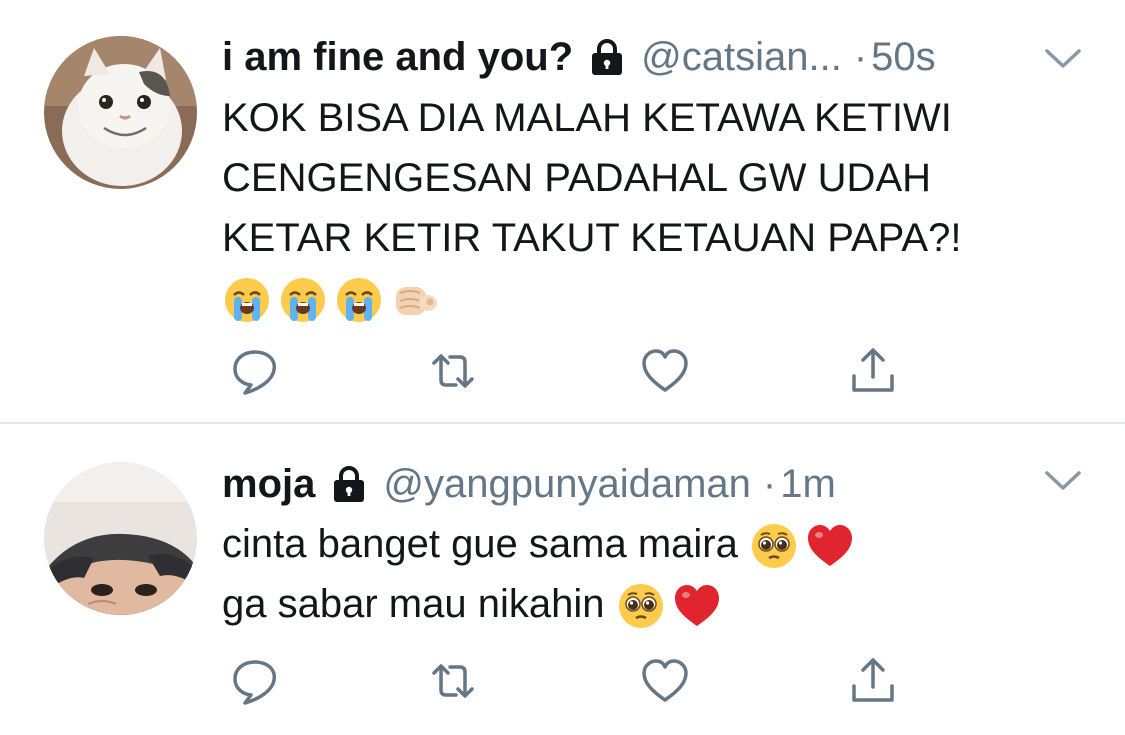 The height and width of the screenshot is (735, 1125). Describe the element at coordinates (480, 544) in the screenshot. I see `tweet-text-segment: cinta banget gue sama maira` at that location.